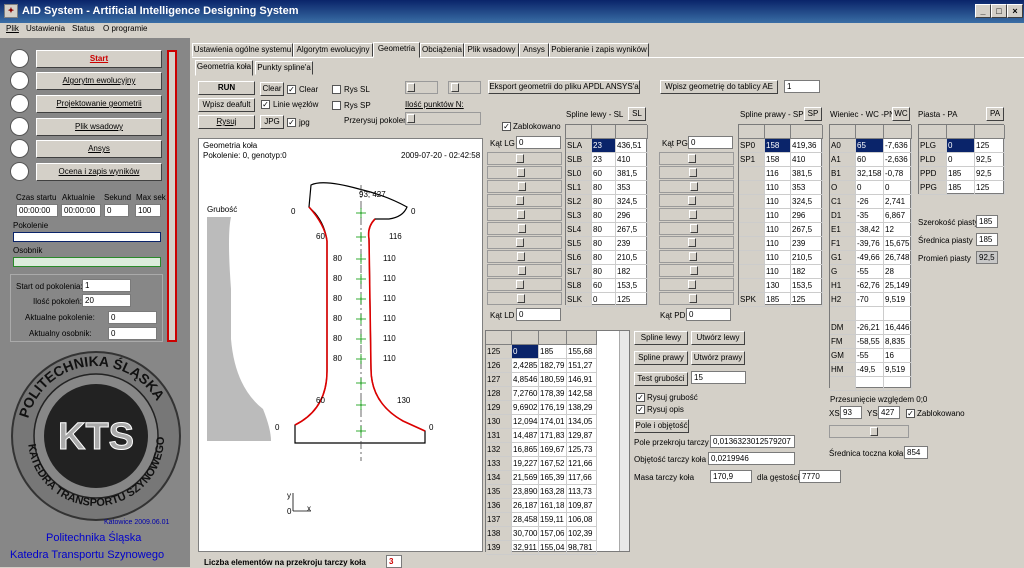 This screenshot has width=1024, height=568. What do you see at coordinates (534, 50) in the screenshot?
I see `tab-ansys: Ansys` at bounding box center [534, 50].